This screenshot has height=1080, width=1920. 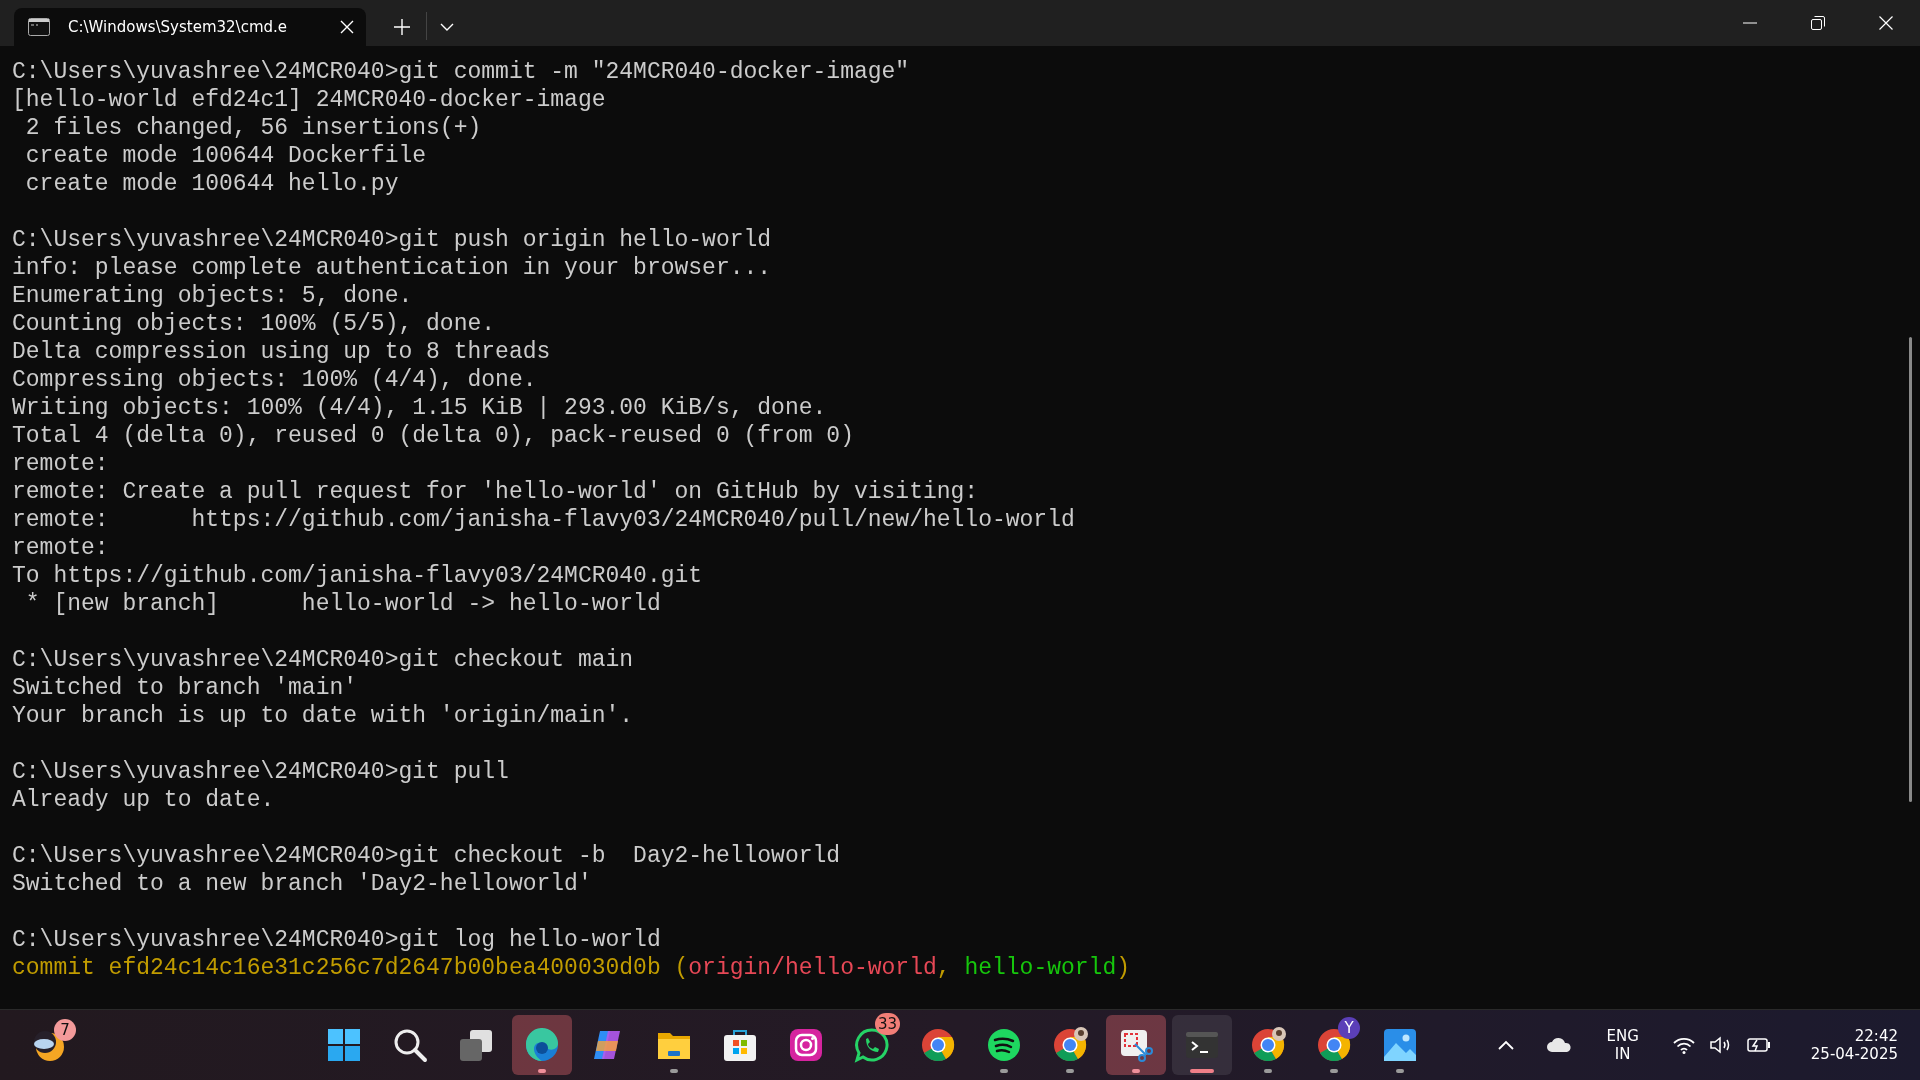 I want to click on terminal-line: Enumerating objects: 5, done., so click(x=213, y=296).